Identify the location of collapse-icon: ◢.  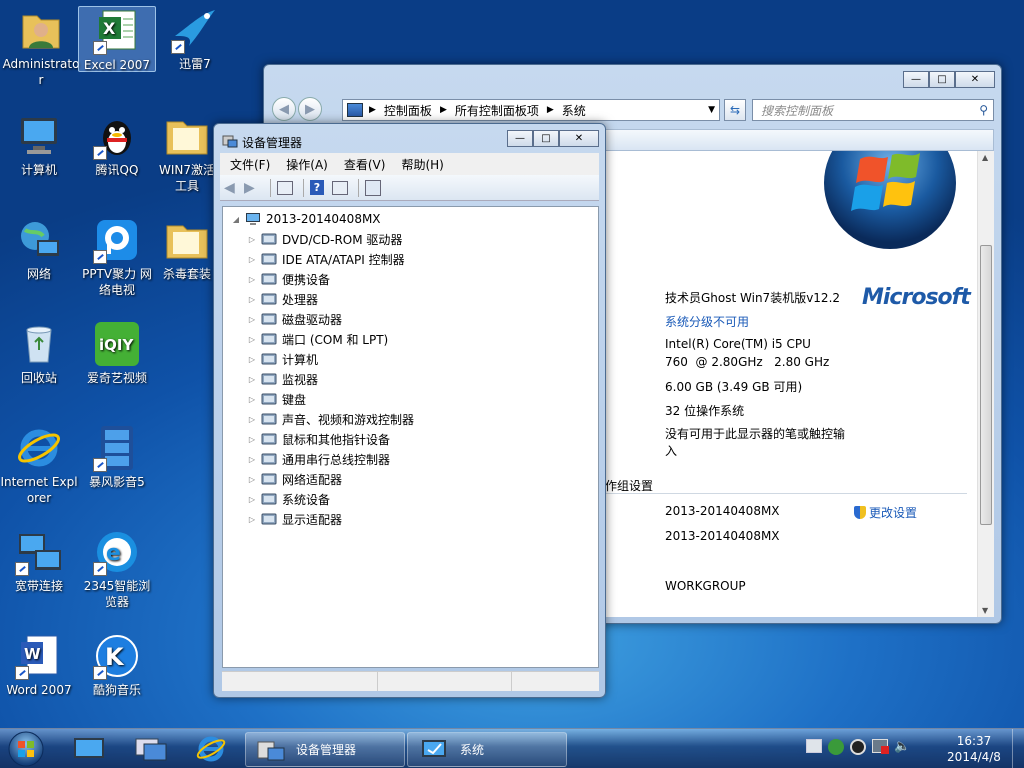
(236, 219).